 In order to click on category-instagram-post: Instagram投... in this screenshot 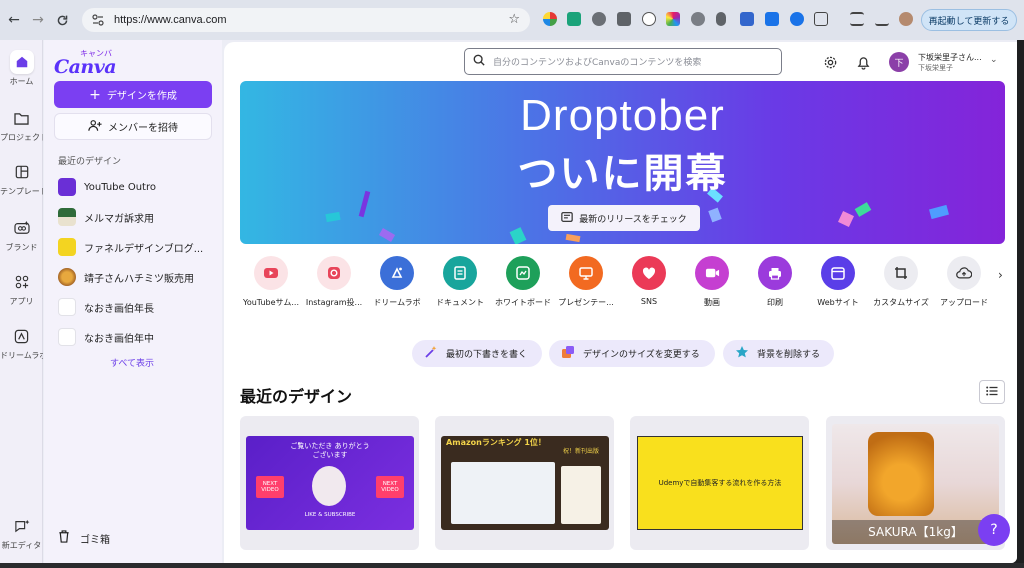, I will do `click(334, 282)`.